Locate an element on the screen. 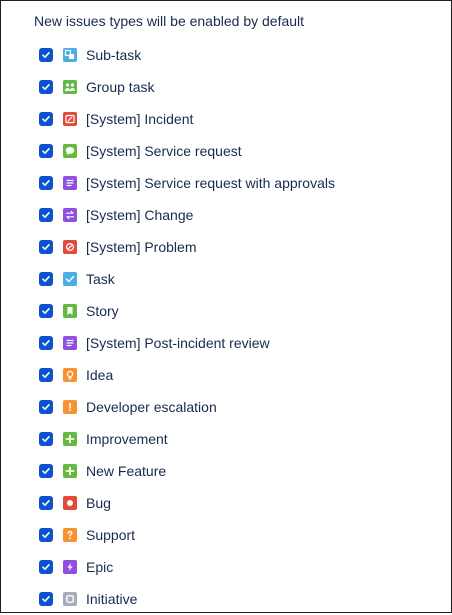 The height and width of the screenshot is (615, 452). support-icon is located at coordinates (70, 535).